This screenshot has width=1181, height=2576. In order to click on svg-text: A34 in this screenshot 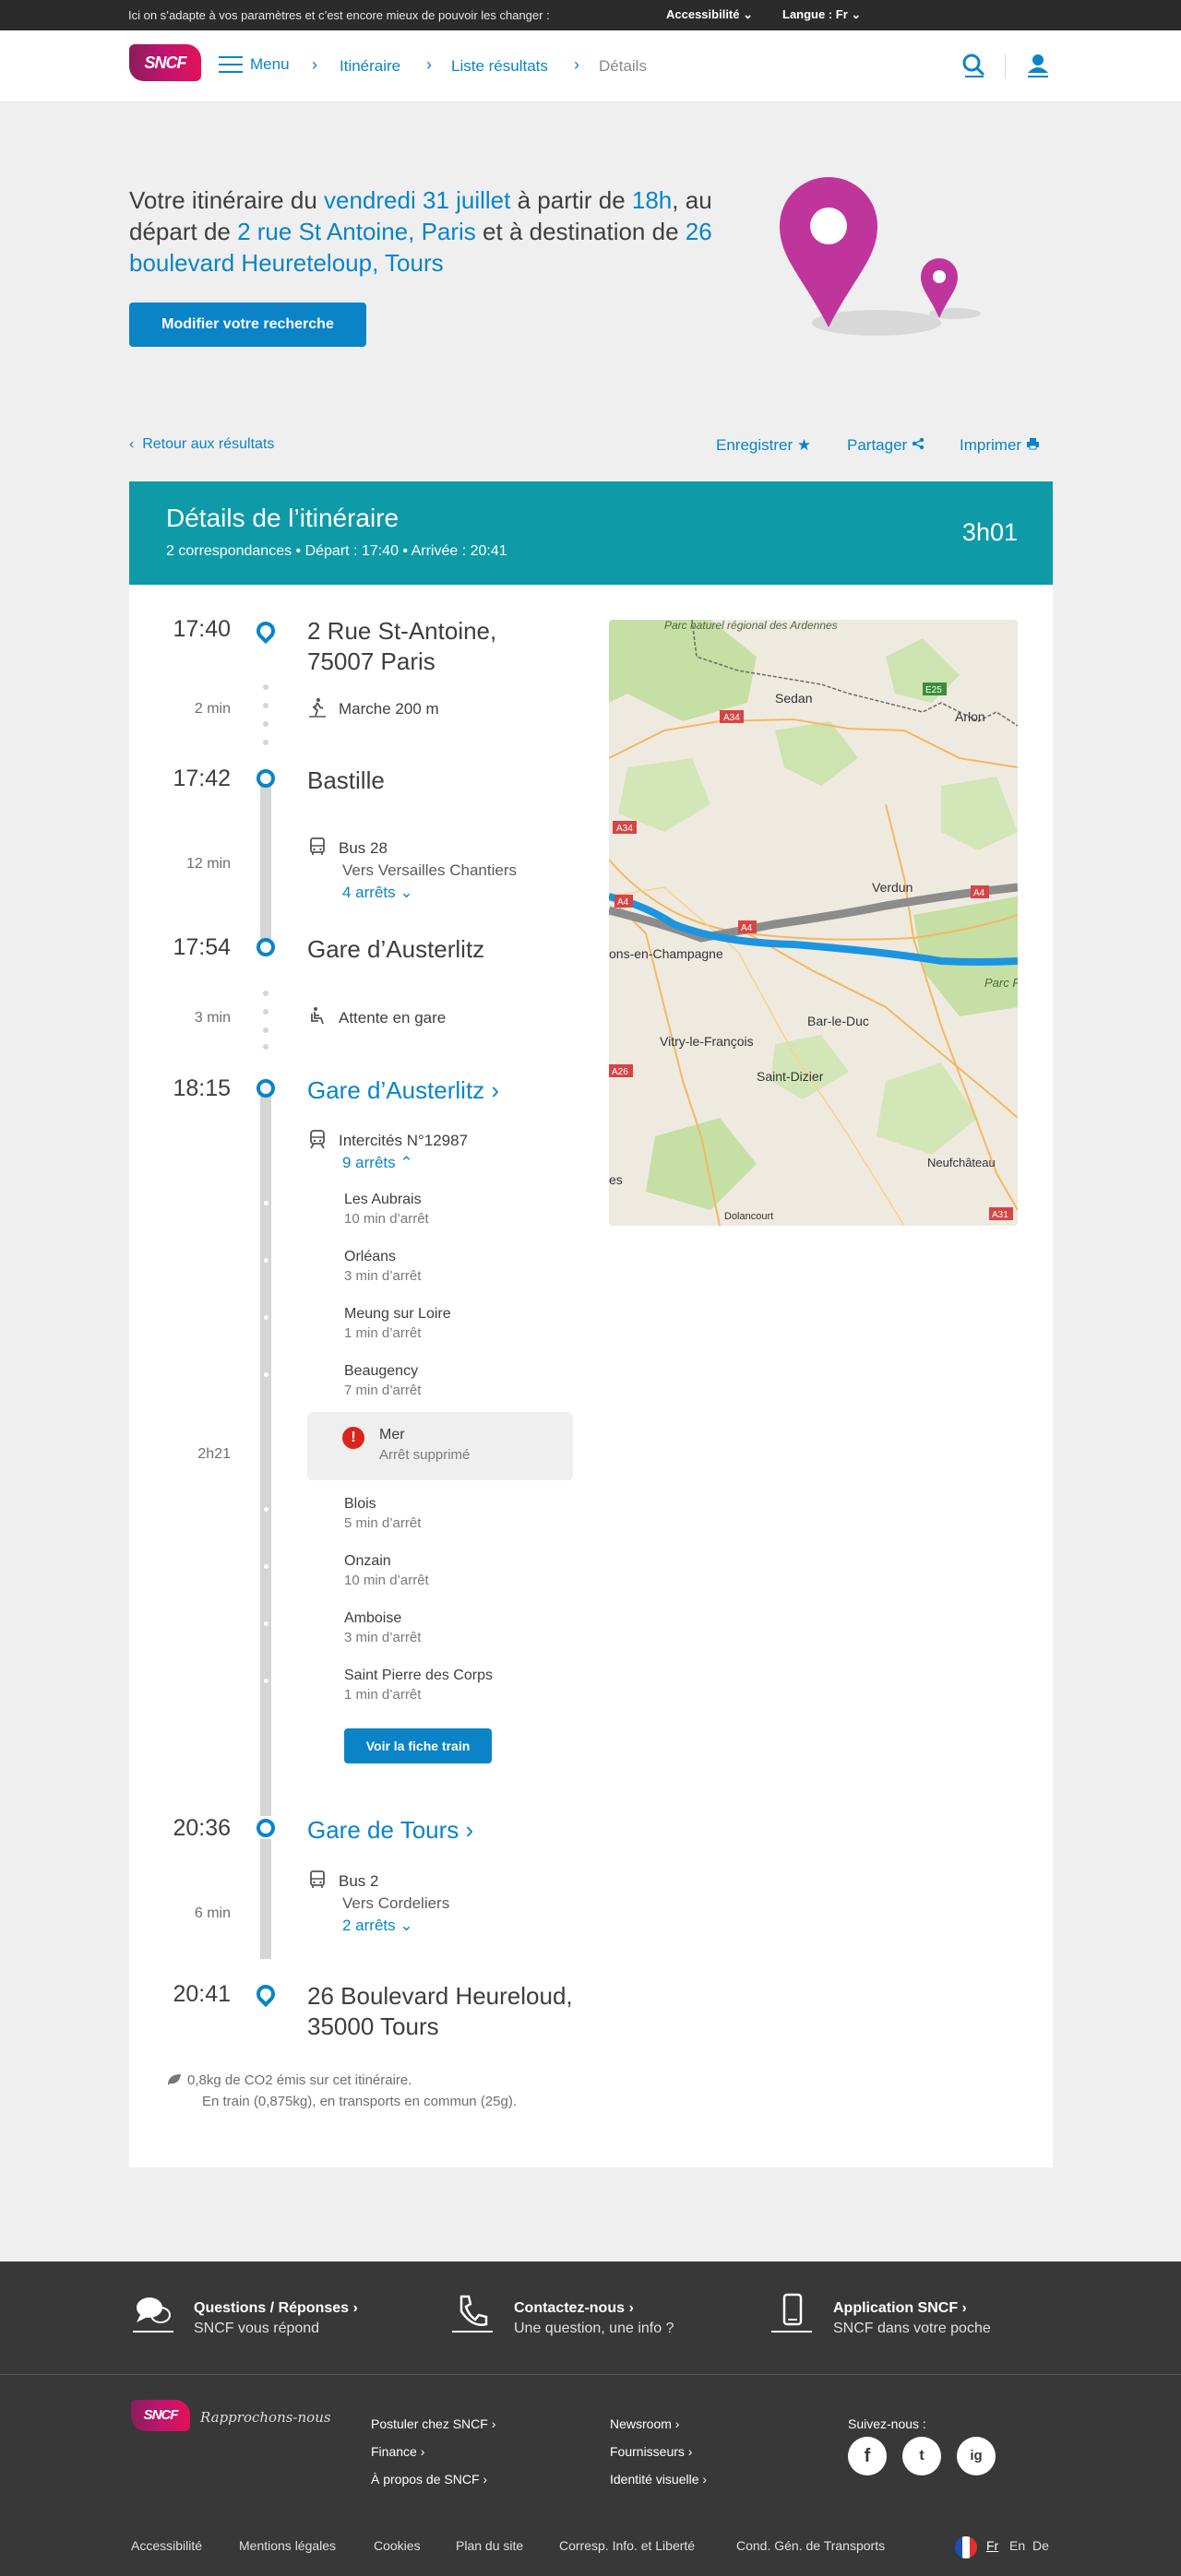, I will do `click(731, 718)`.